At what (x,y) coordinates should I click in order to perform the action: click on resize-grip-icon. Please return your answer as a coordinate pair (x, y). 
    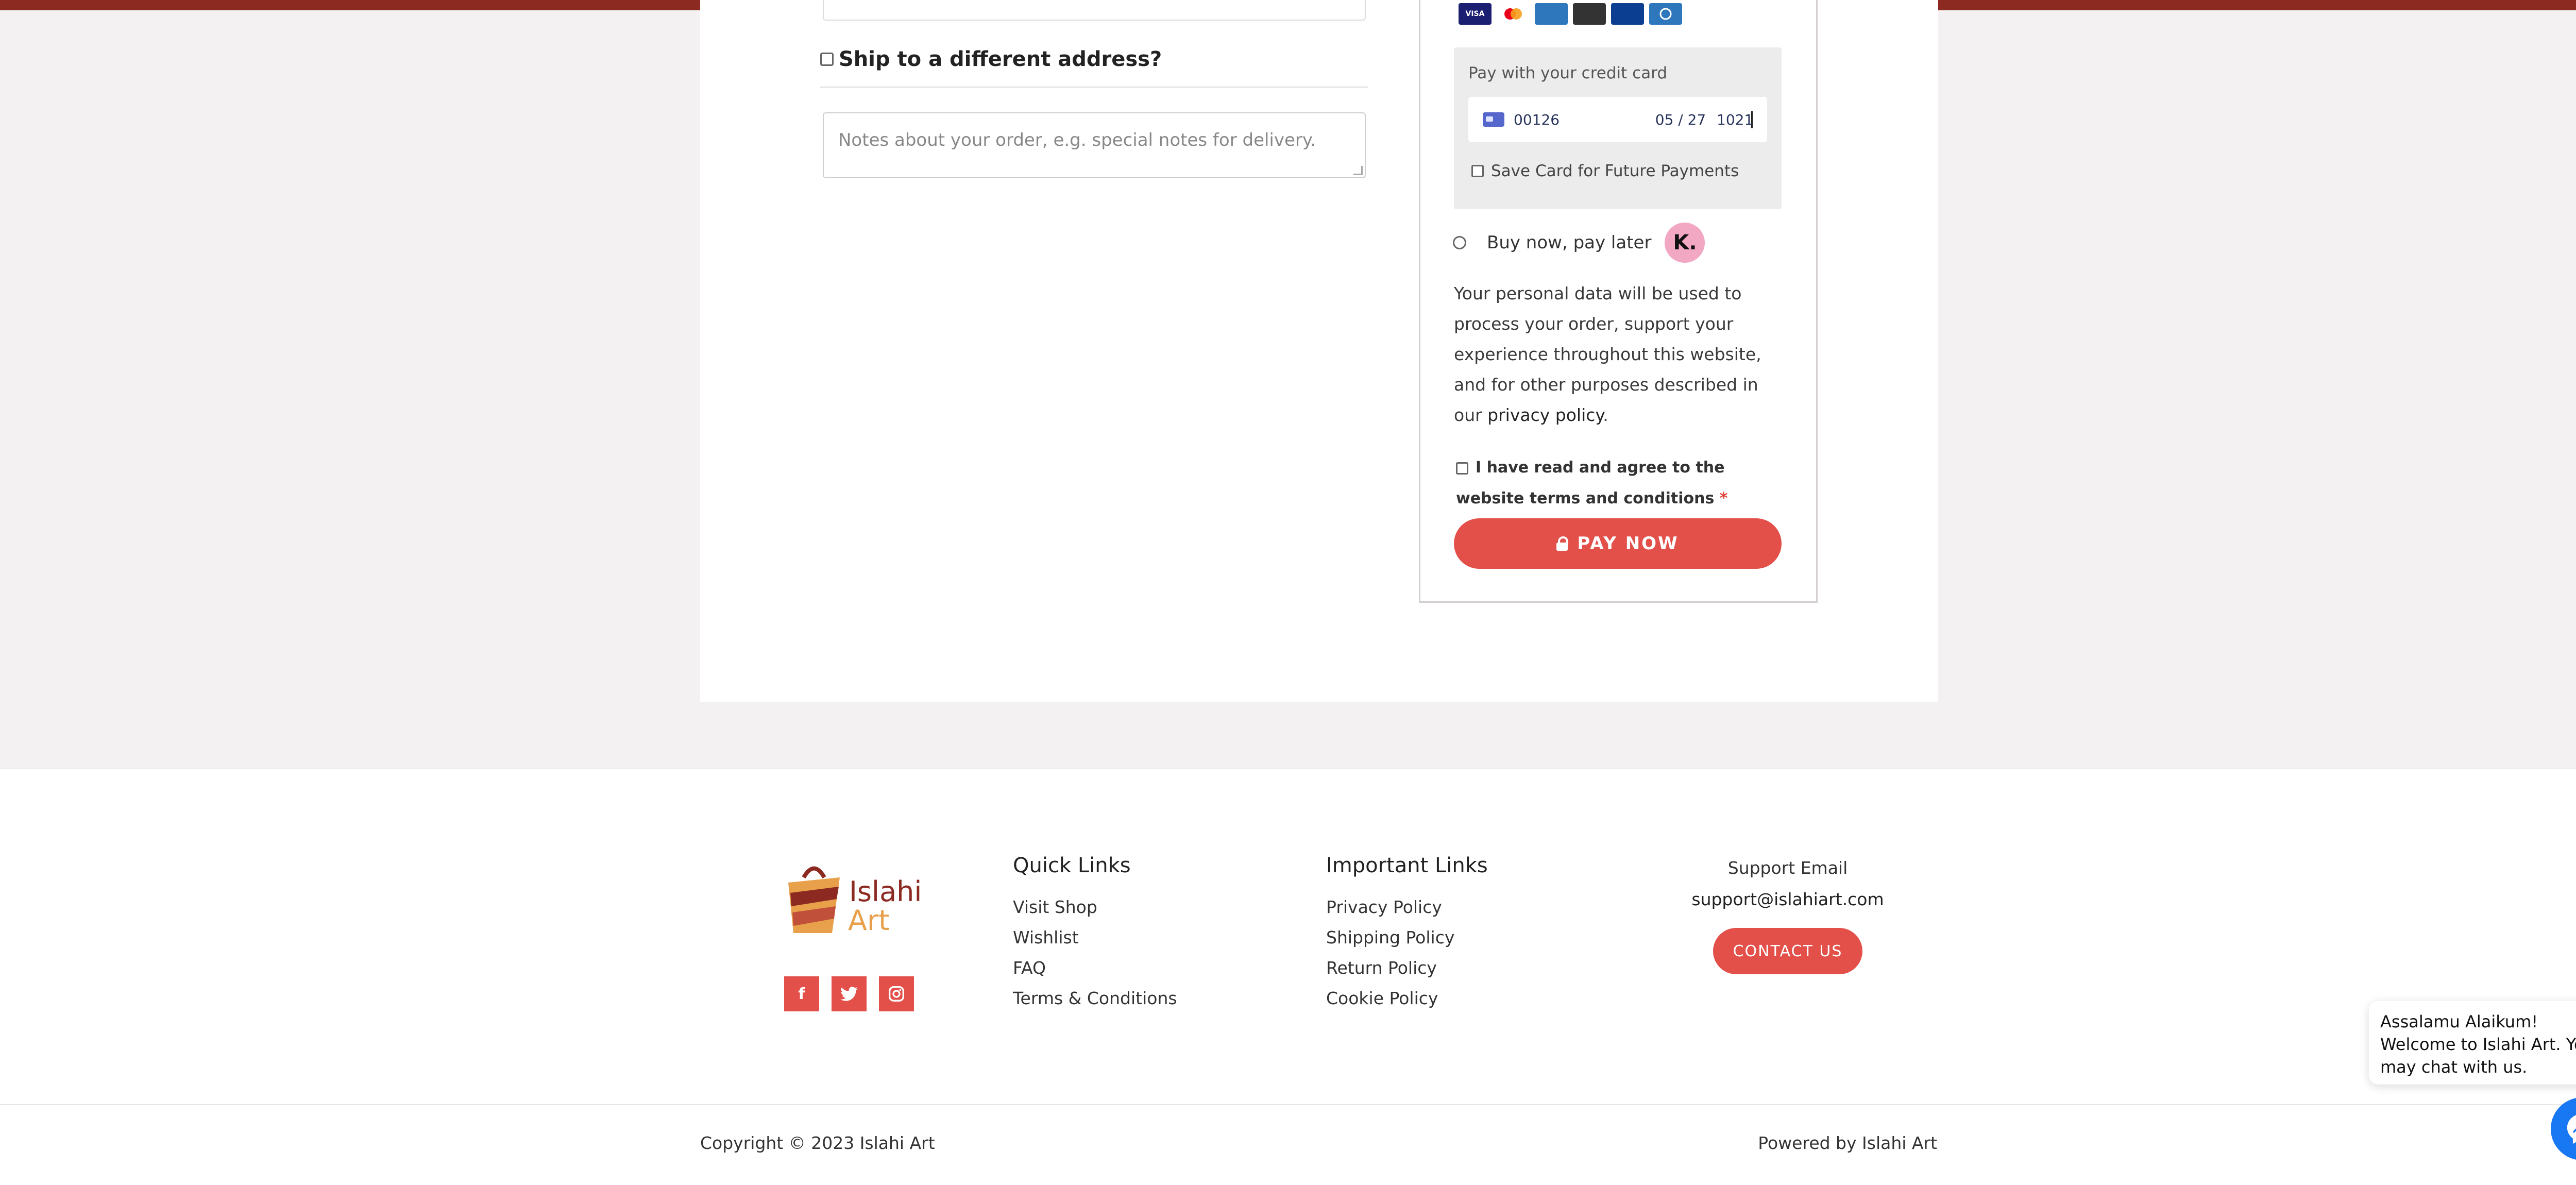
    Looking at the image, I should click on (1358, 171).